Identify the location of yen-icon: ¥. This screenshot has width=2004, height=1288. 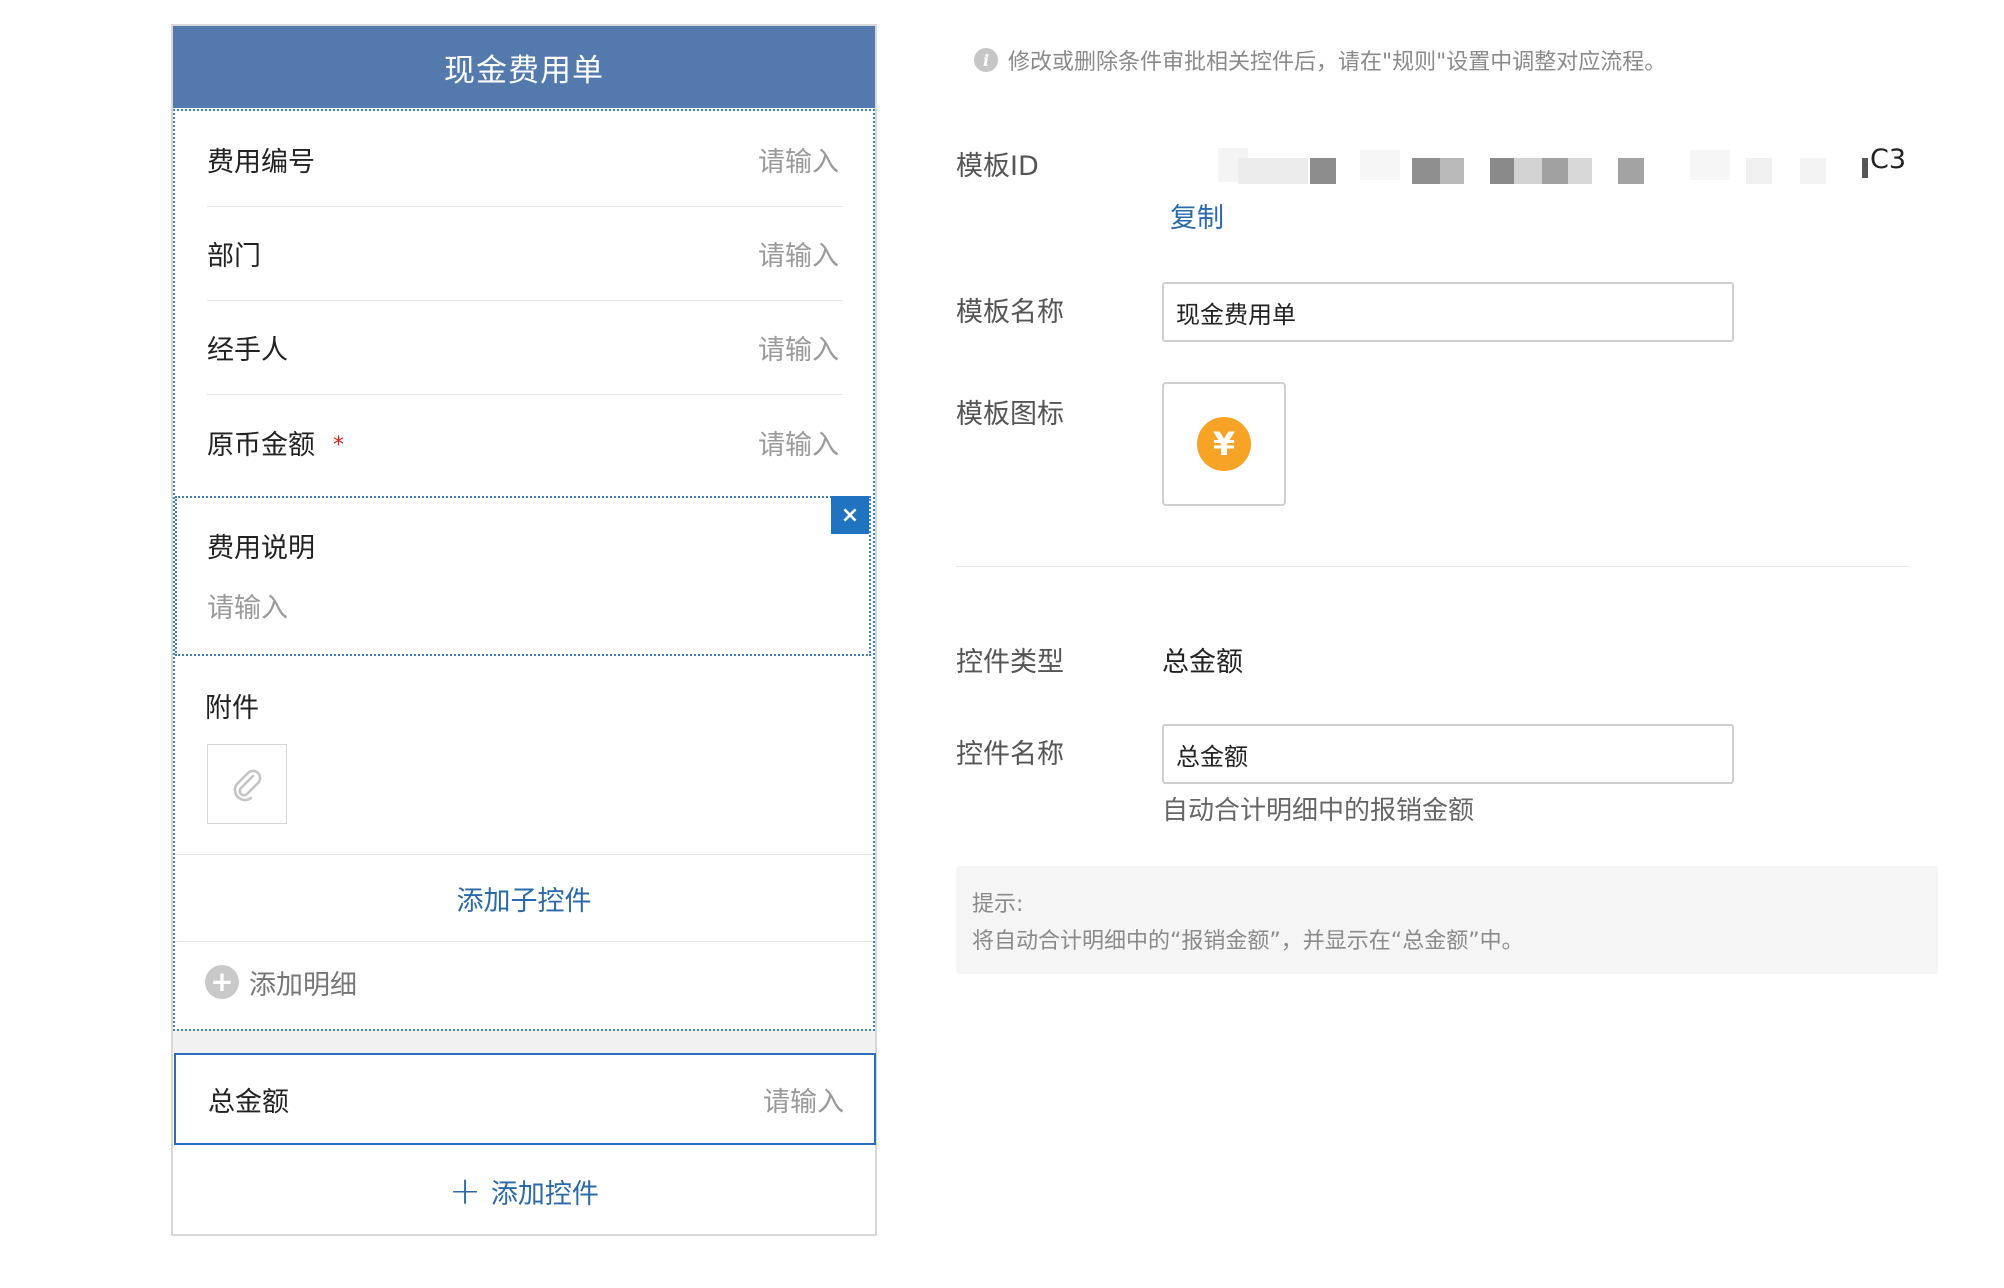
(1224, 444).